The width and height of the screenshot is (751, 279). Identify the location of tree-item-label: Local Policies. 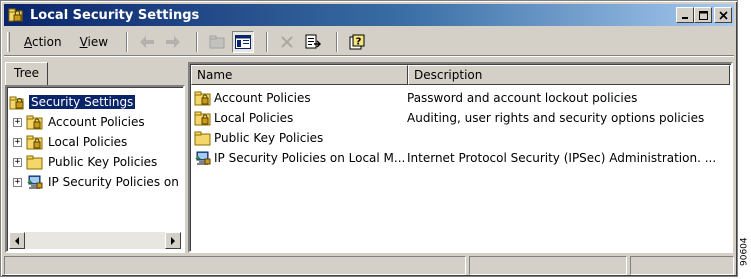
(88, 142).